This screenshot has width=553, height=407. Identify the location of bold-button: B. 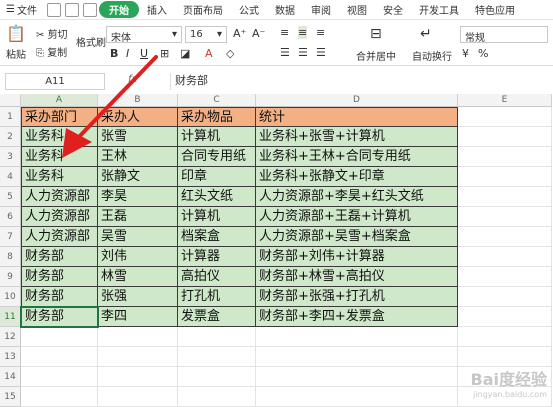
(114, 53).